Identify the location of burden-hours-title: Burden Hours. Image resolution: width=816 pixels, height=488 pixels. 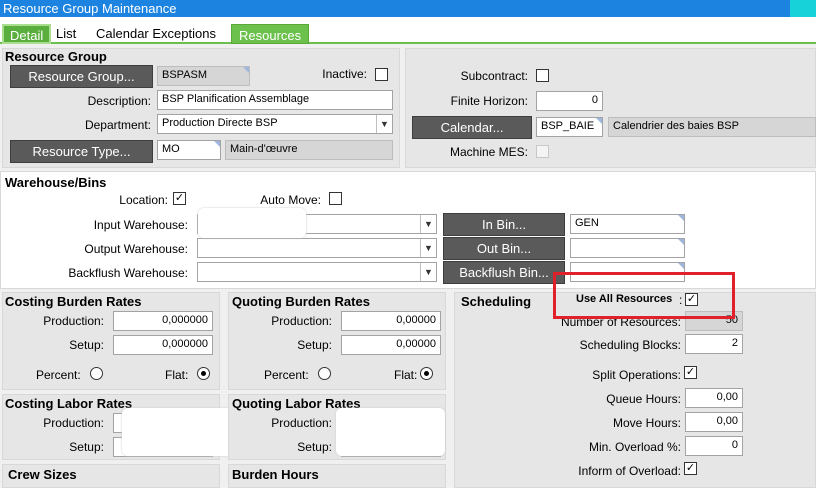
(275, 474).